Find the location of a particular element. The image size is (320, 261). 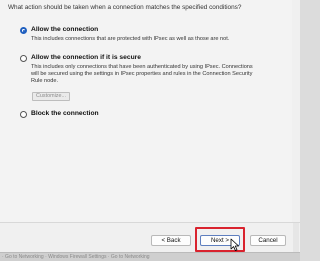

allow-connection-label: Allow the connection is located at coordinates (64, 29).